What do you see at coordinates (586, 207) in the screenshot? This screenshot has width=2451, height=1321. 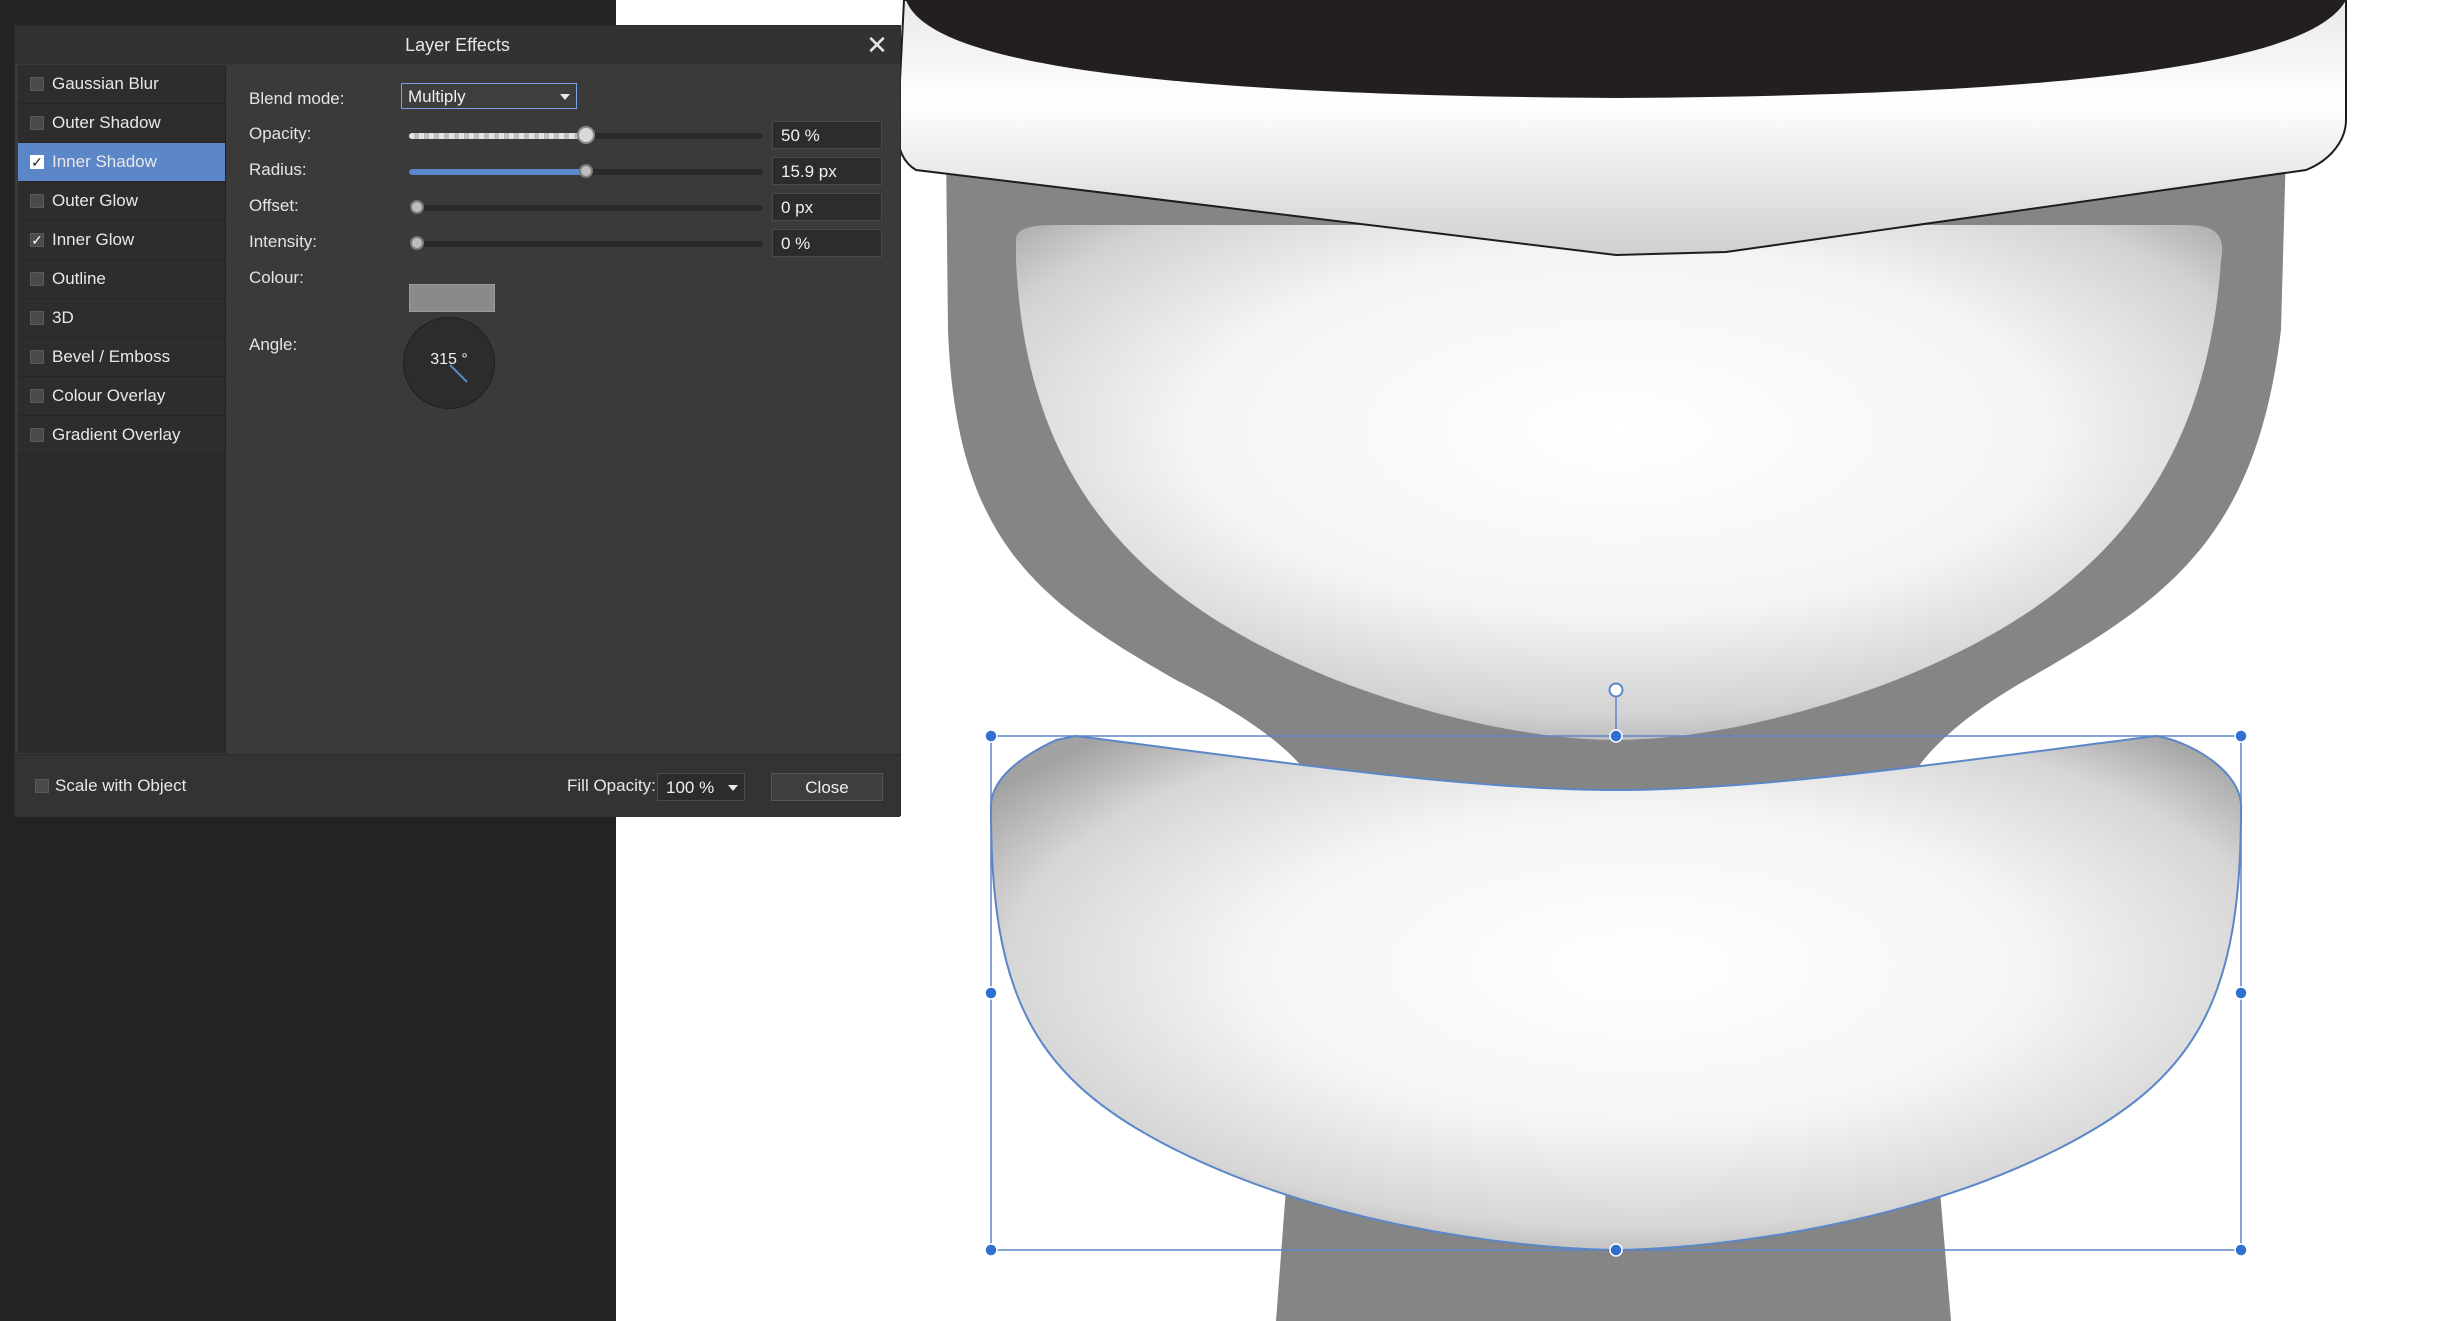 I see `offset-slider` at bounding box center [586, 207].